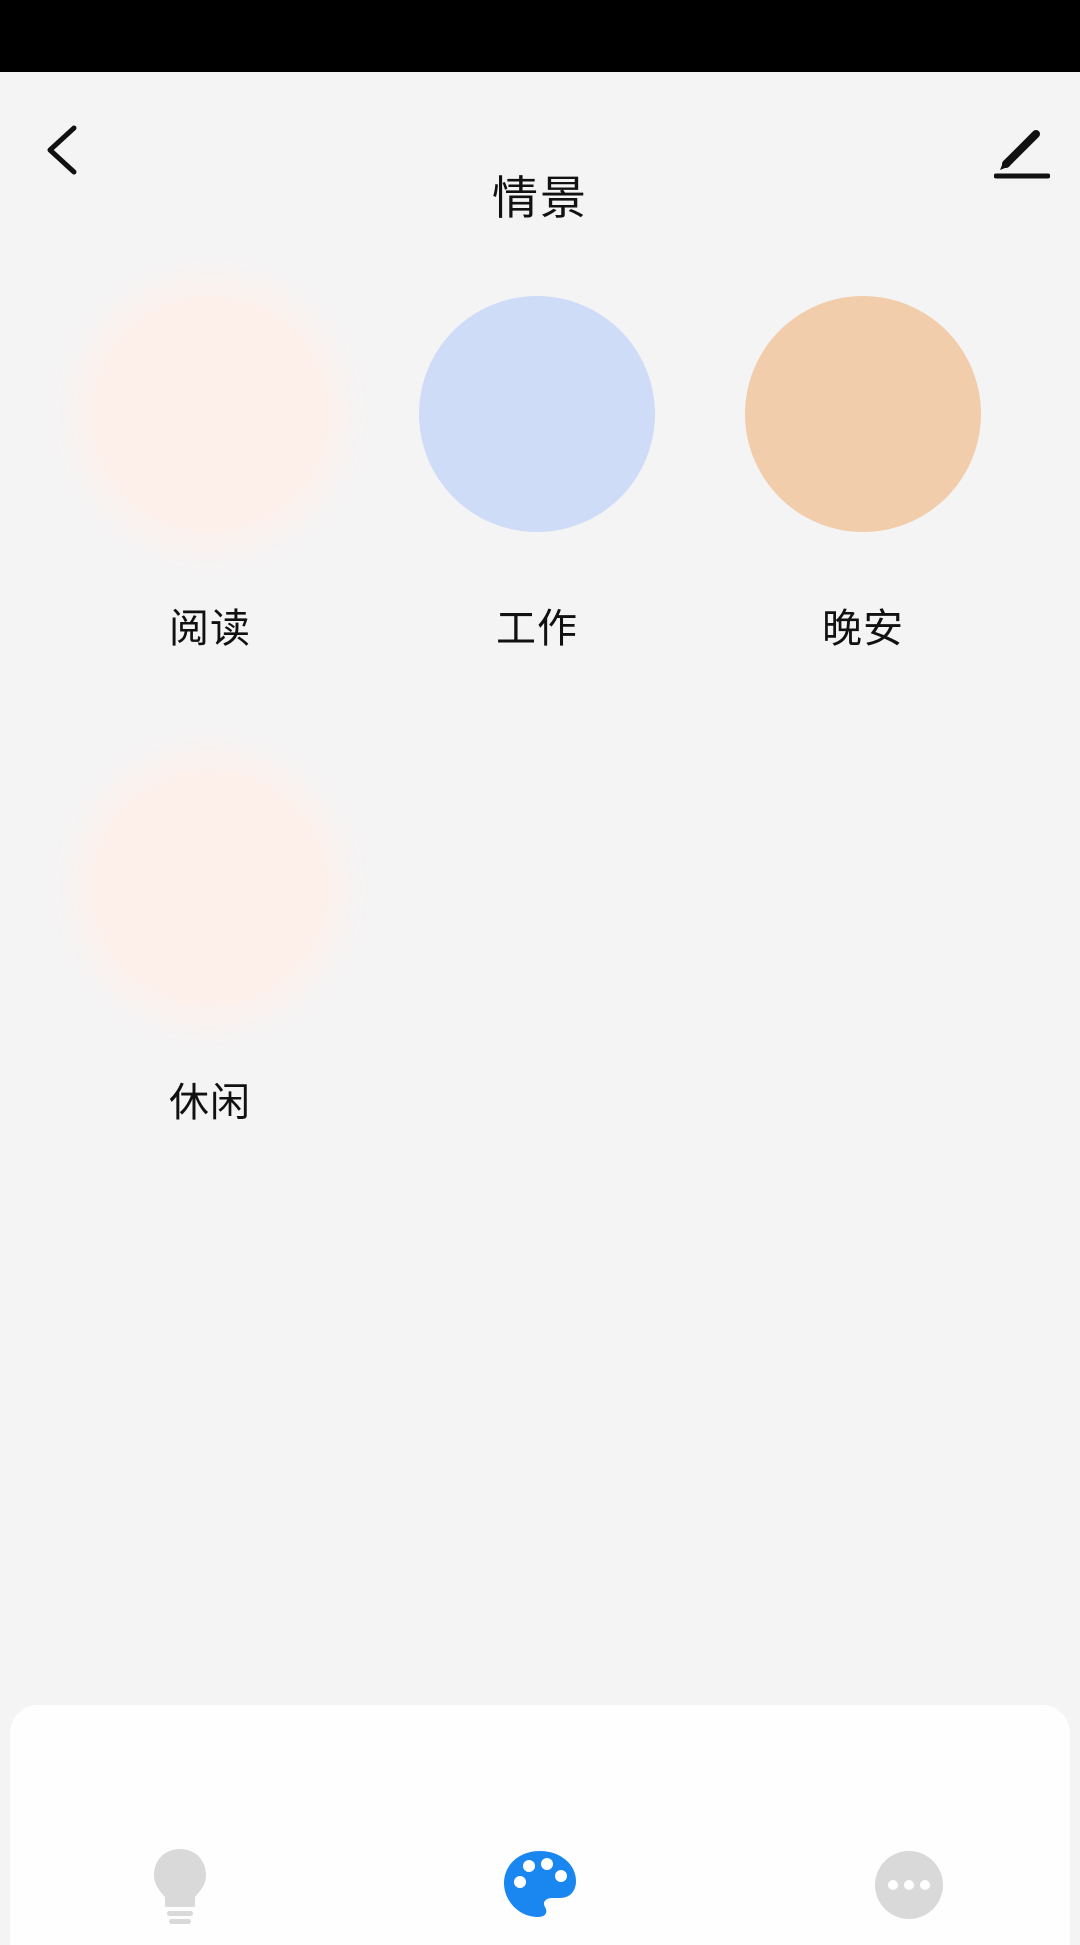 This screenshot has width=1080, height=1945. I want to click on nav-light, so click(180, 1885).